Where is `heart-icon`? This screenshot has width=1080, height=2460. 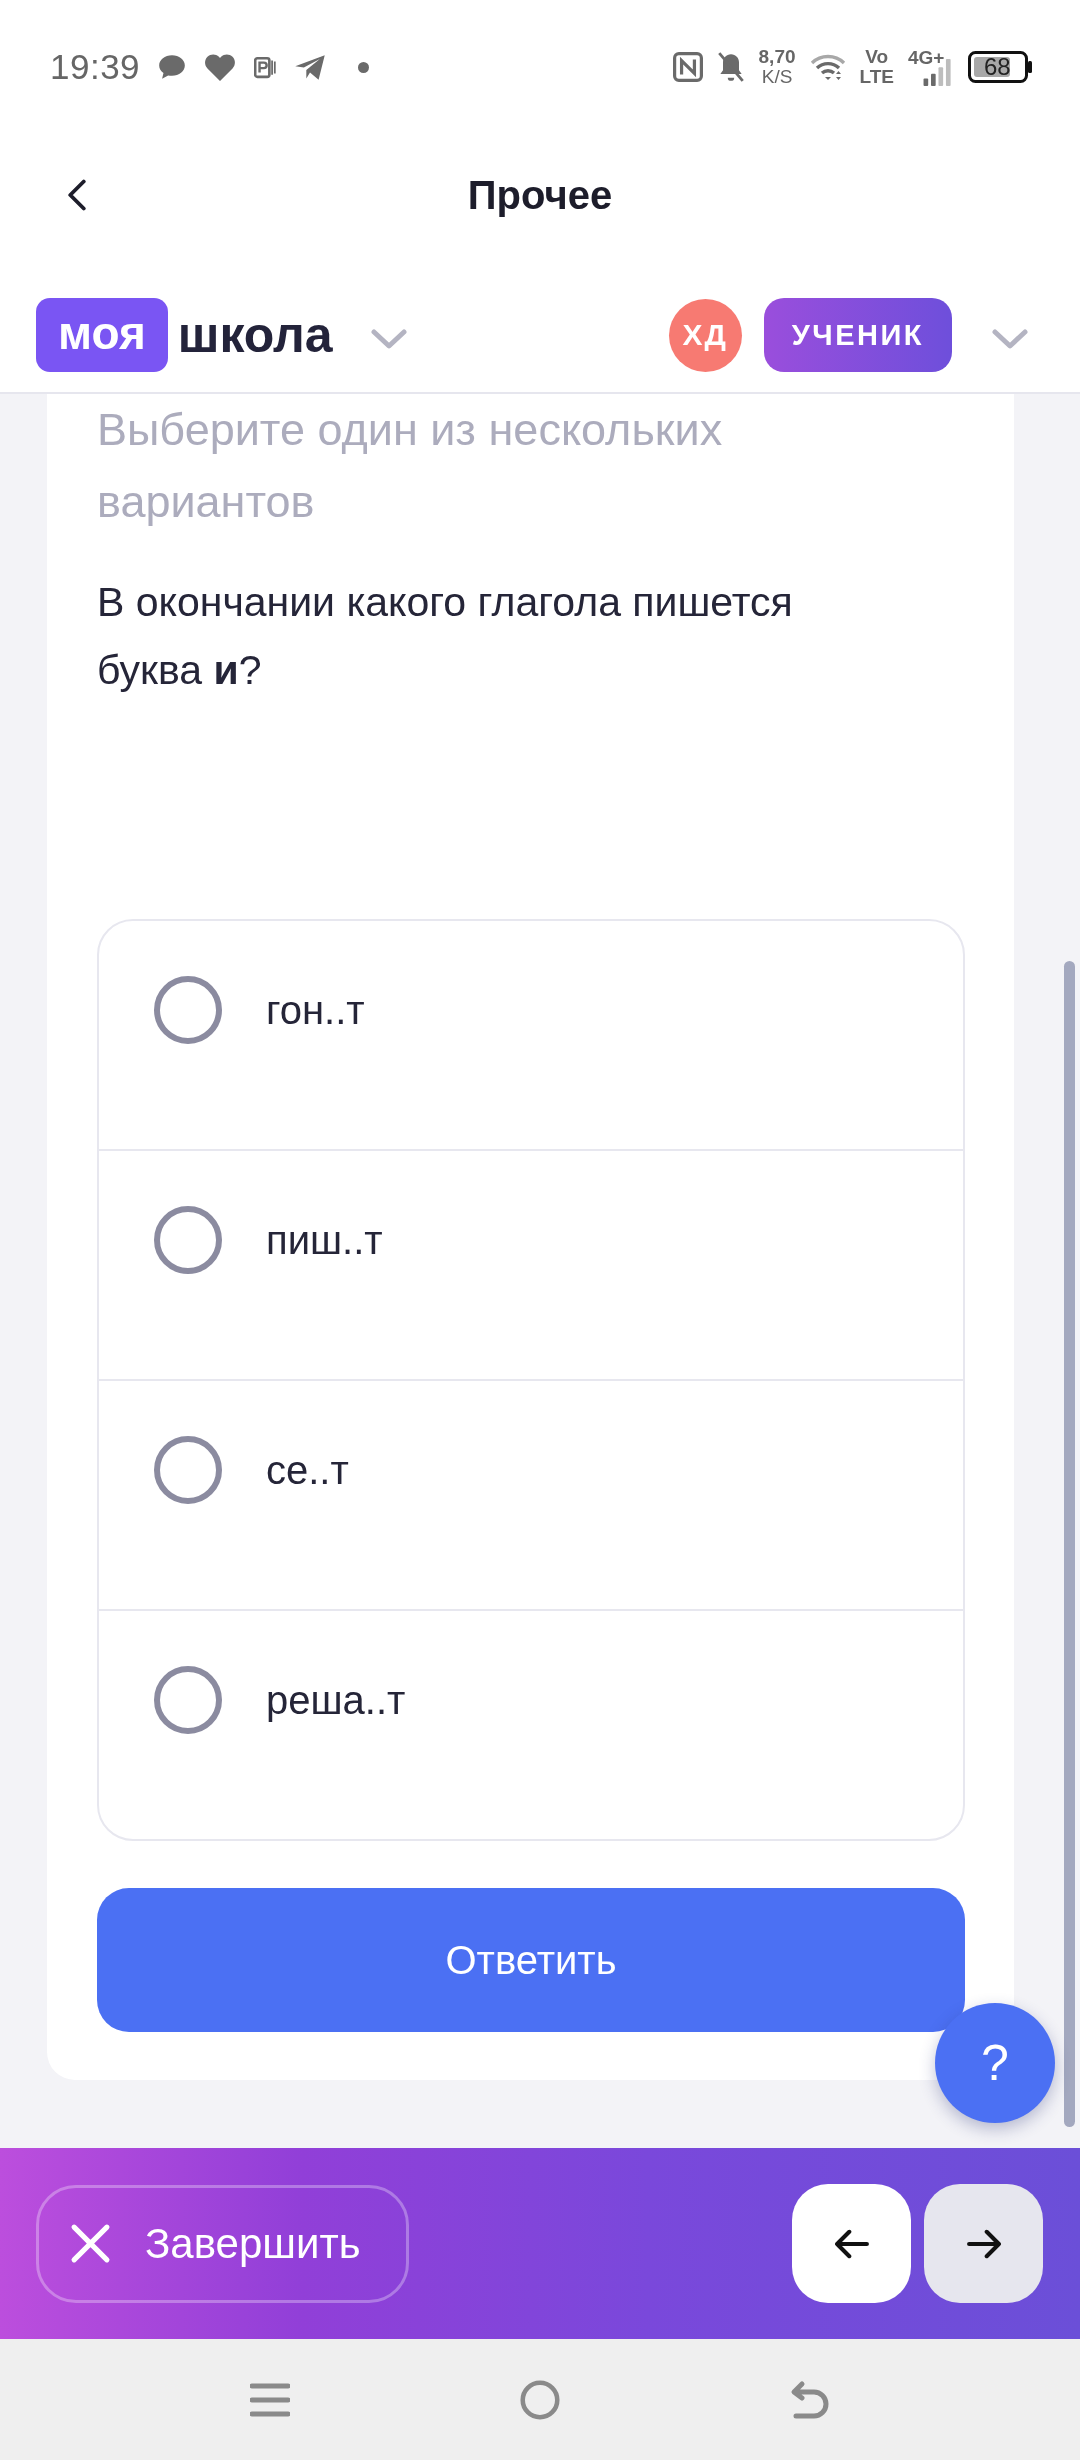
heart-icon is located at coordinates (220, 67).